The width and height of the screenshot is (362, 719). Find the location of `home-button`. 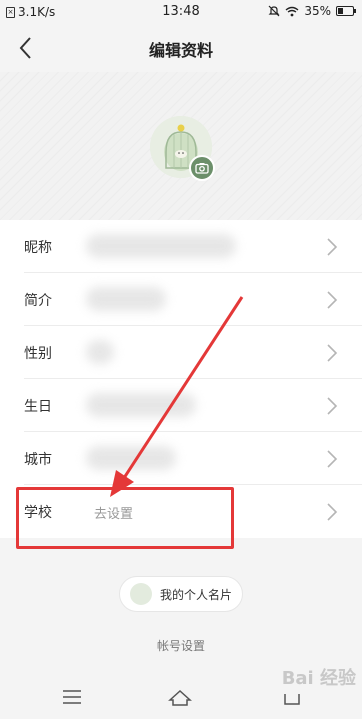

home-button is located at coordinates (180, 697).